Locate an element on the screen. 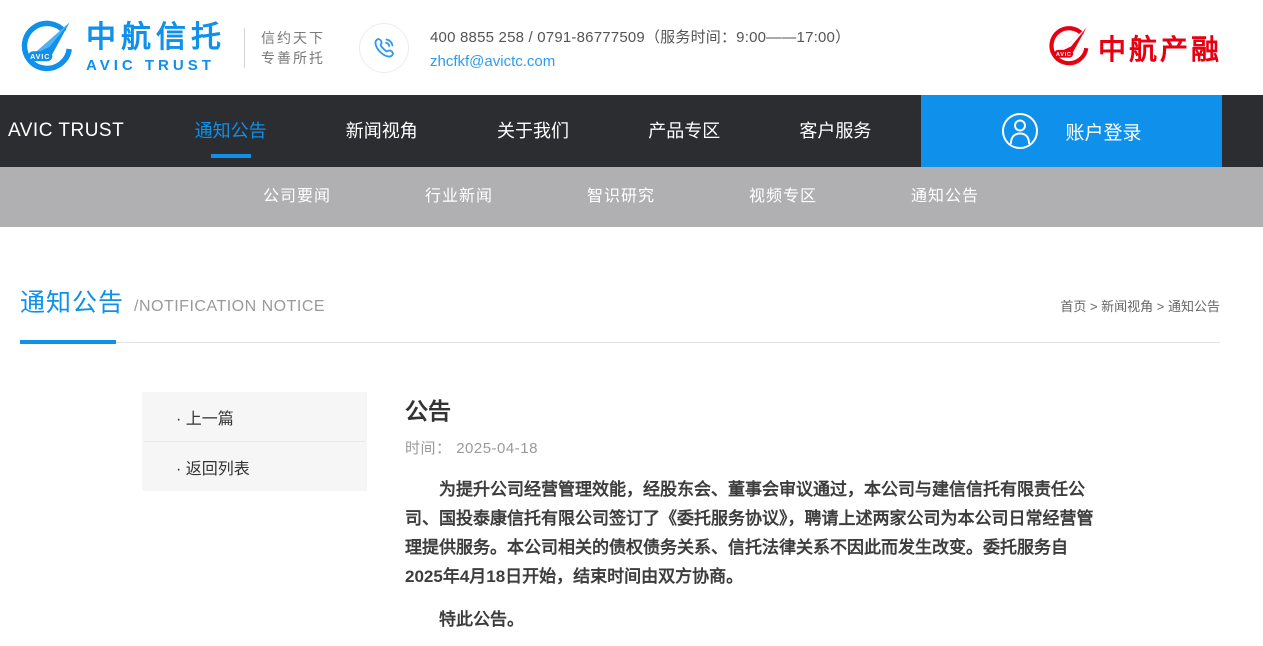 The width and height of the screenshot is (1263, 646). article-title: 公告 is located at coordinates (428, 411).